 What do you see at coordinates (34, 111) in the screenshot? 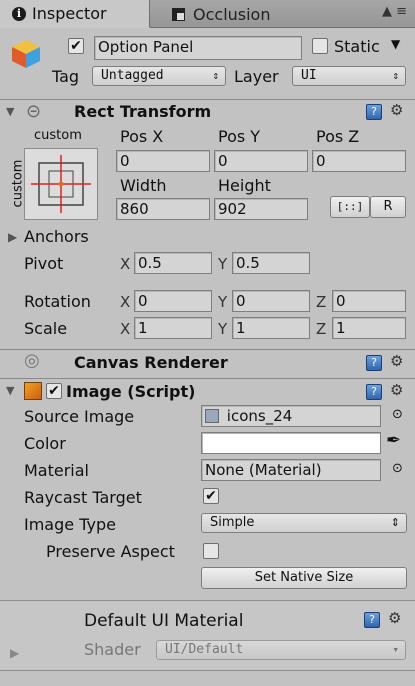
I see `rect-transform-icon: ⊝` at bounding box center [34, 111].